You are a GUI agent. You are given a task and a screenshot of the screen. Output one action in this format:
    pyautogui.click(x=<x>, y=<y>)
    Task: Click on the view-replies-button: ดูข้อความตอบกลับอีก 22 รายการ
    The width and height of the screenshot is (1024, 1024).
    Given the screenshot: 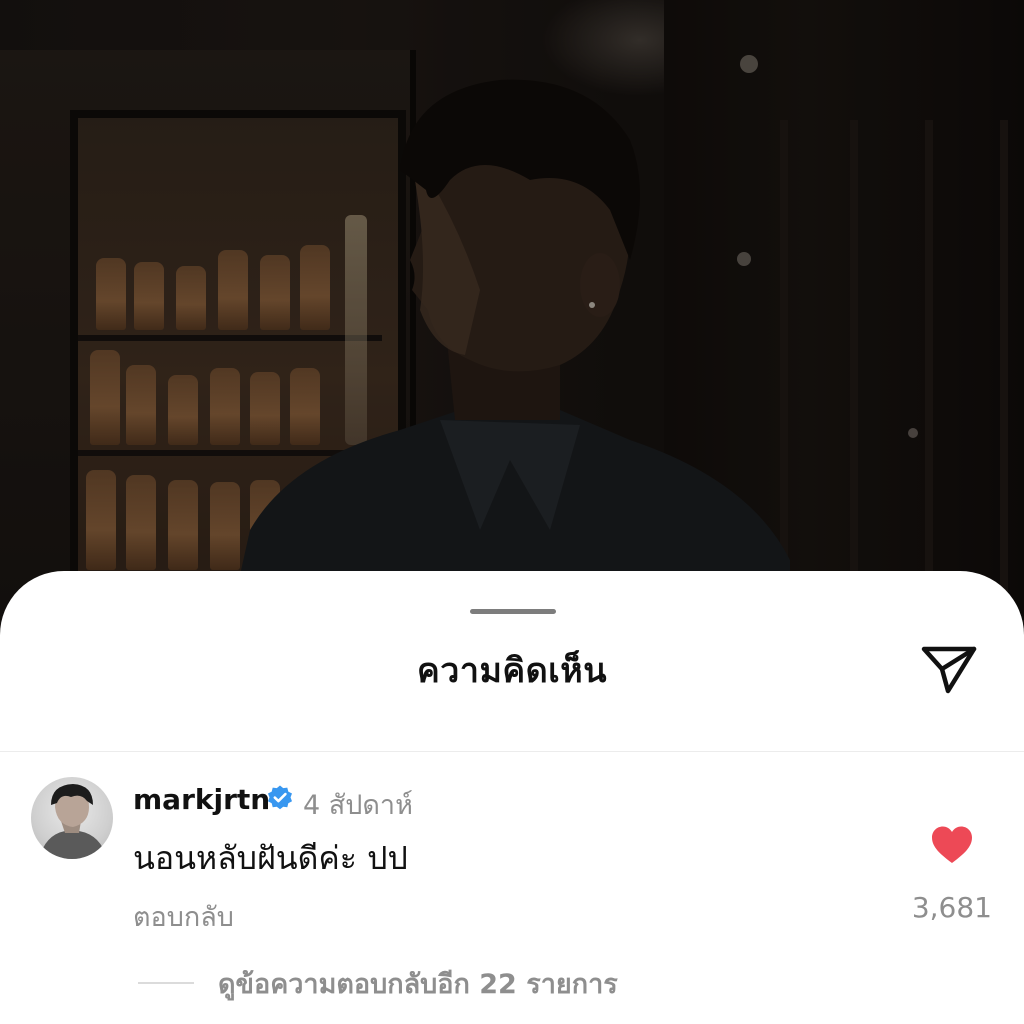 What is the action you would take?
    pyautogui.click(x=378, y=983)
    